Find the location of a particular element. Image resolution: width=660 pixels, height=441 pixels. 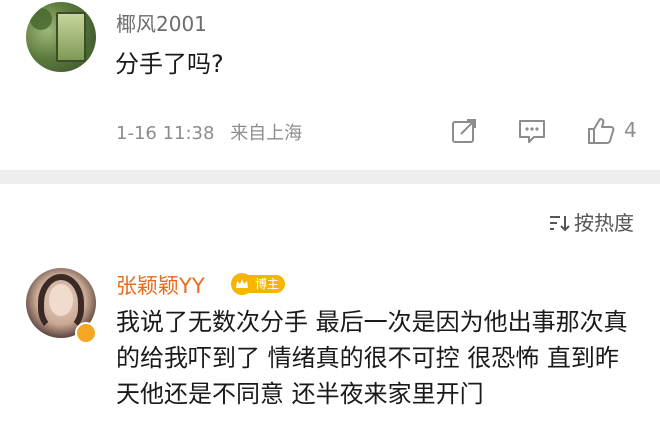

sort-toggle: 按热度 is located at coordinates (591, 221).